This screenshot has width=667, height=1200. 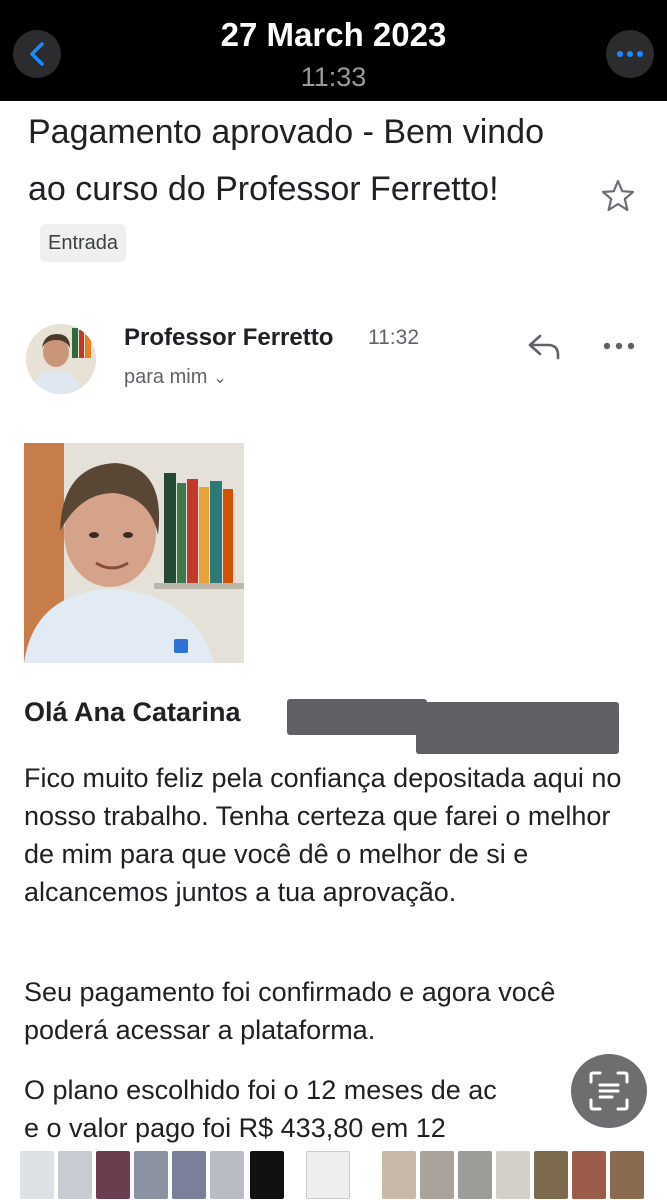 I want to click on sent-time: 11:32, so click(x=393, y=337).